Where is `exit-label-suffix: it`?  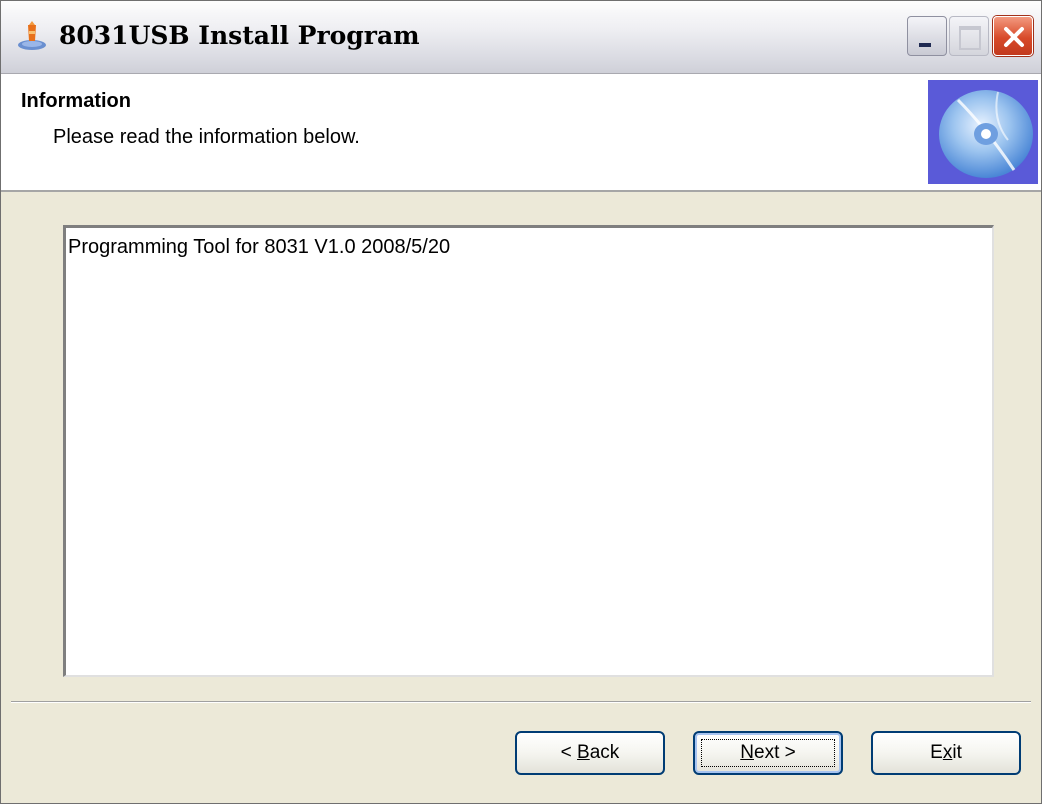
exit-label-suffix: it is located at coordinates (957, 752).